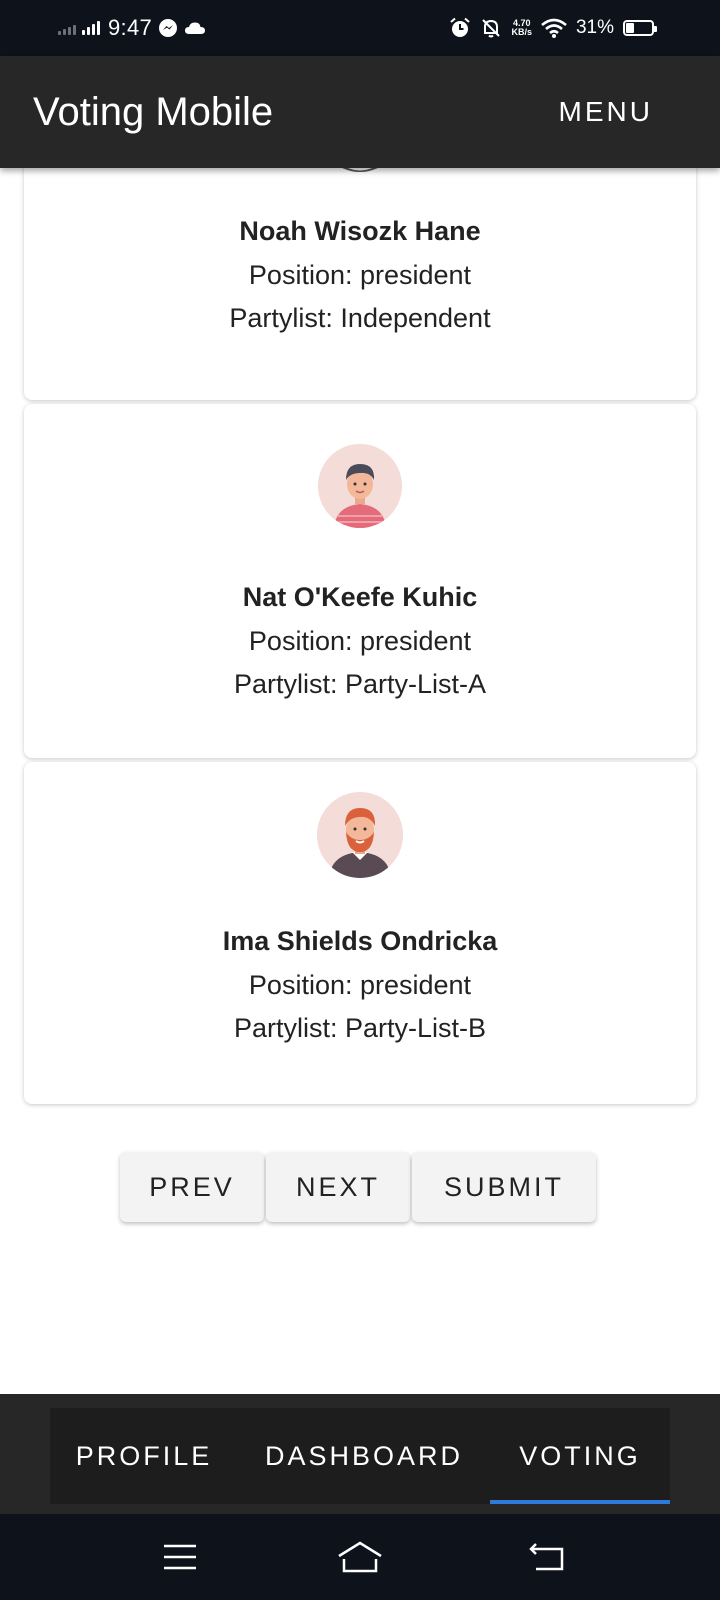 This screenshot has width=720, height=1600. What do you see at coordinates (195, 28) in the screenshot?
I see `cloud-icon` at bounding box center [195, 28].